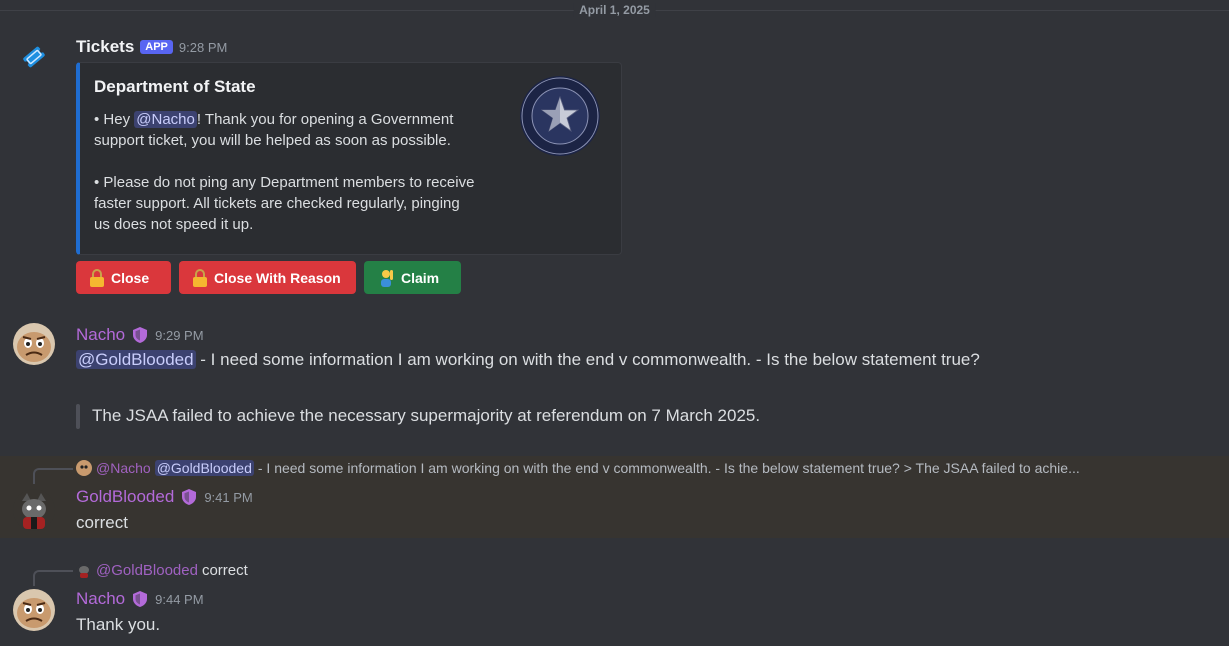 This screenshot has height=646, width=1229. I want to click on embed-text: us does not speed it up., so click(174, 224).